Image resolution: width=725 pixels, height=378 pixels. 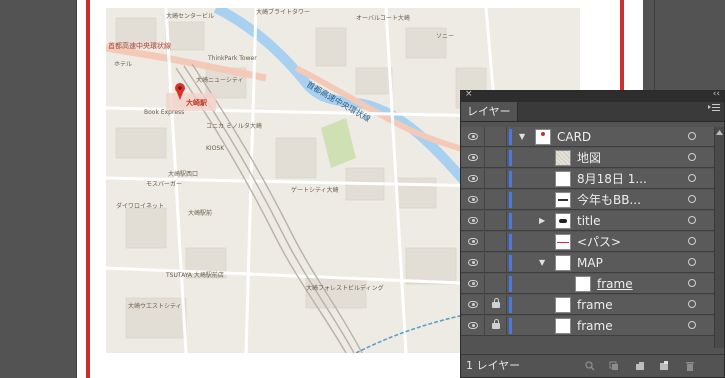 What do you see at coordinates (283, 12) in the screenshot?
I see `svg-text: 大崎ブライトタワー` at bounding box center [283, 12].